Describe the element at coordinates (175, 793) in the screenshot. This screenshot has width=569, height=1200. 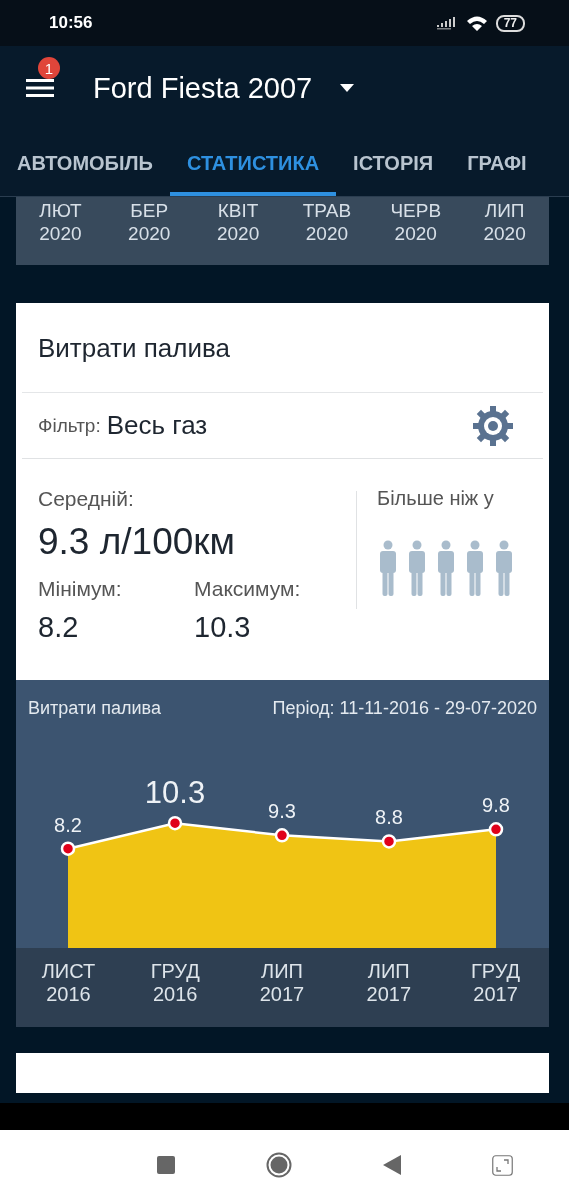
I see `data-label: 10.3` at that location.